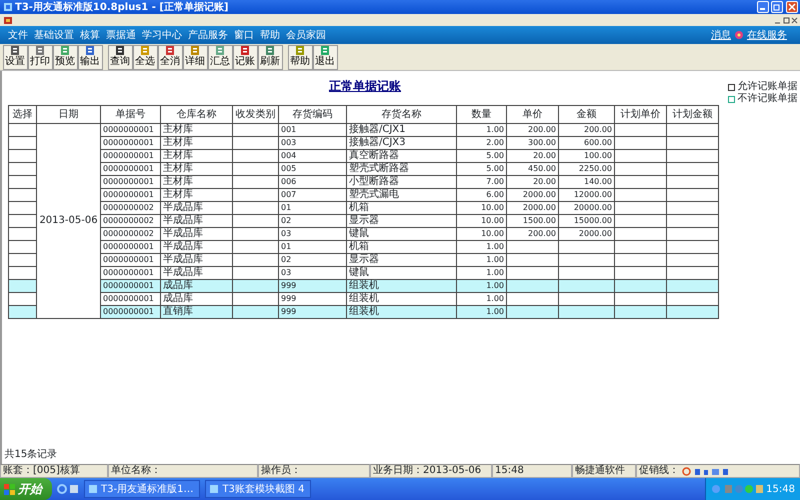  I want to click on unit-price-cell: 1500.00, so click(532, 221).